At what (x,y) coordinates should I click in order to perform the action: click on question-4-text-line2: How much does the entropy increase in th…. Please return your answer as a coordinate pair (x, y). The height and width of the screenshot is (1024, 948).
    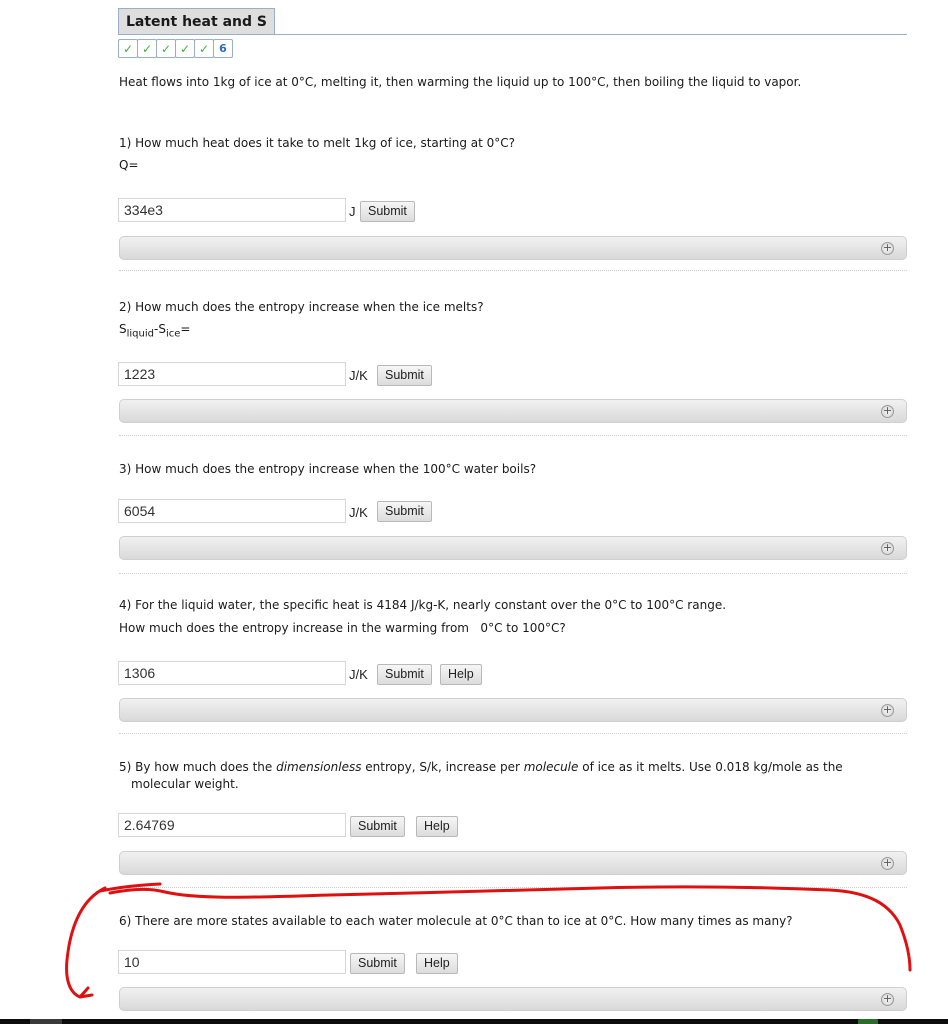
    Looking at the image, I should click on (342, 628).